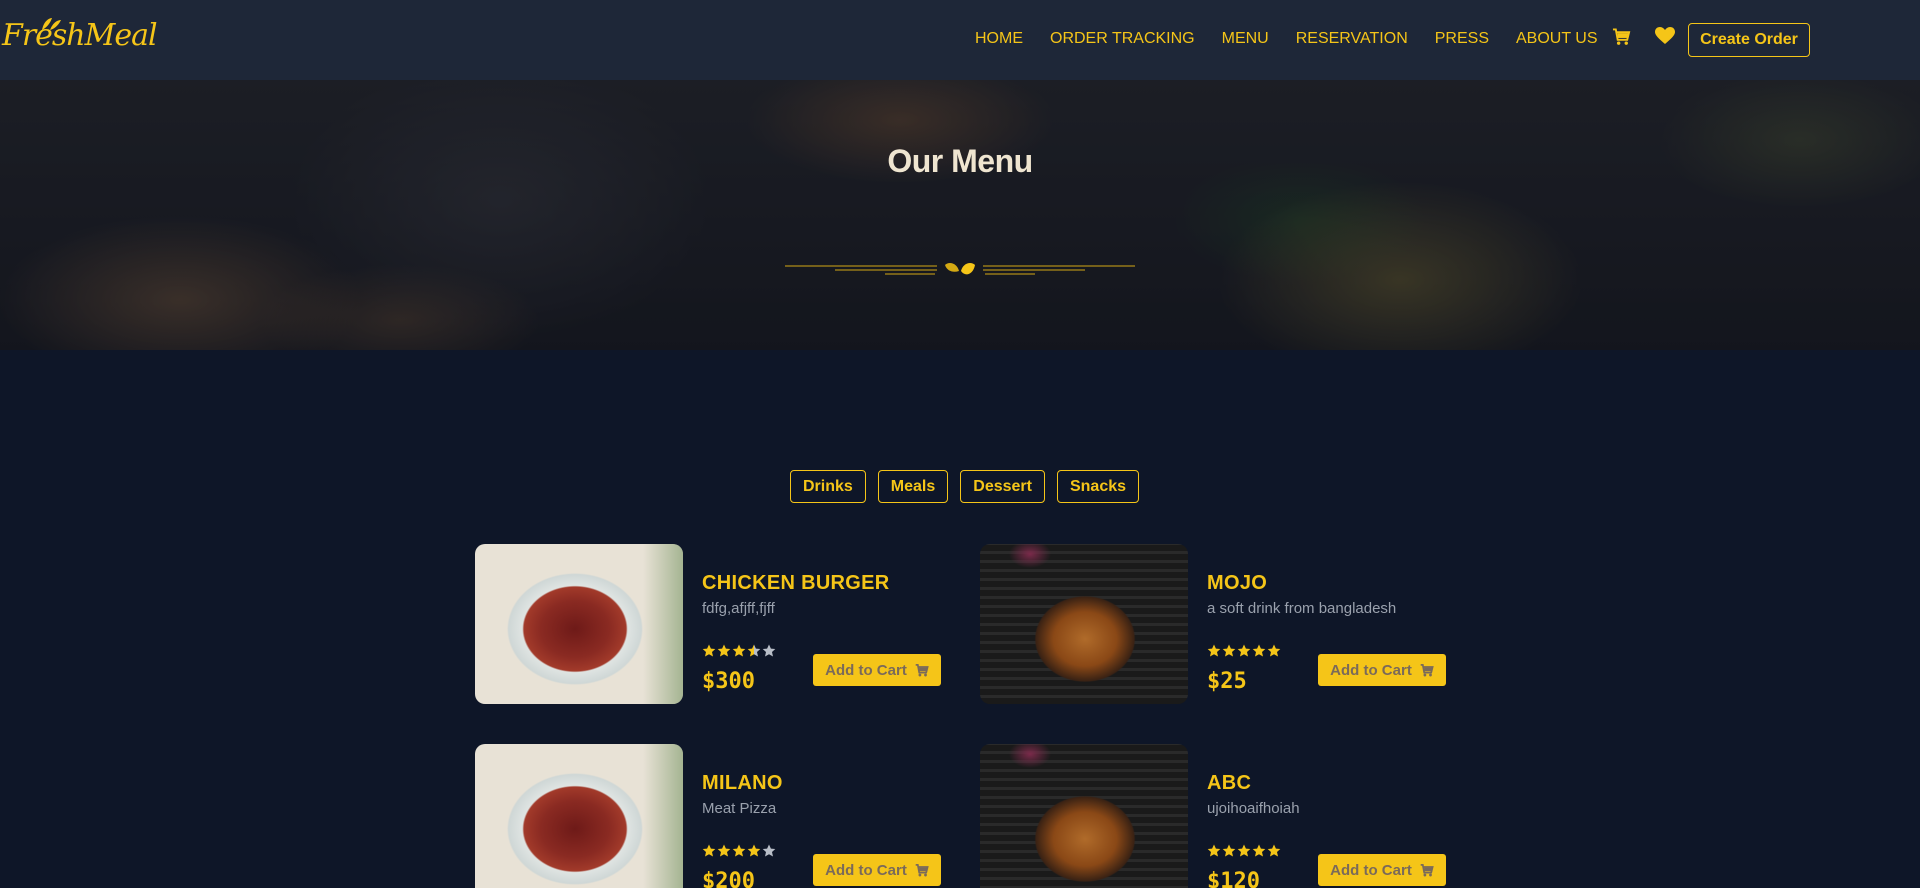 The height and width of the screenshot is (888, 1920). Describe the element at coordinates (728, 681) in the screenshot. I see `menu-item-price: $300` at that location.